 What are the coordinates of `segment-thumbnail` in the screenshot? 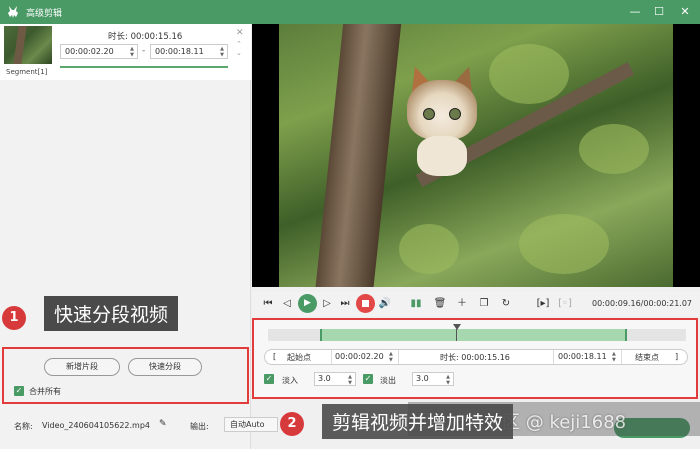 It's located at (28, 45).